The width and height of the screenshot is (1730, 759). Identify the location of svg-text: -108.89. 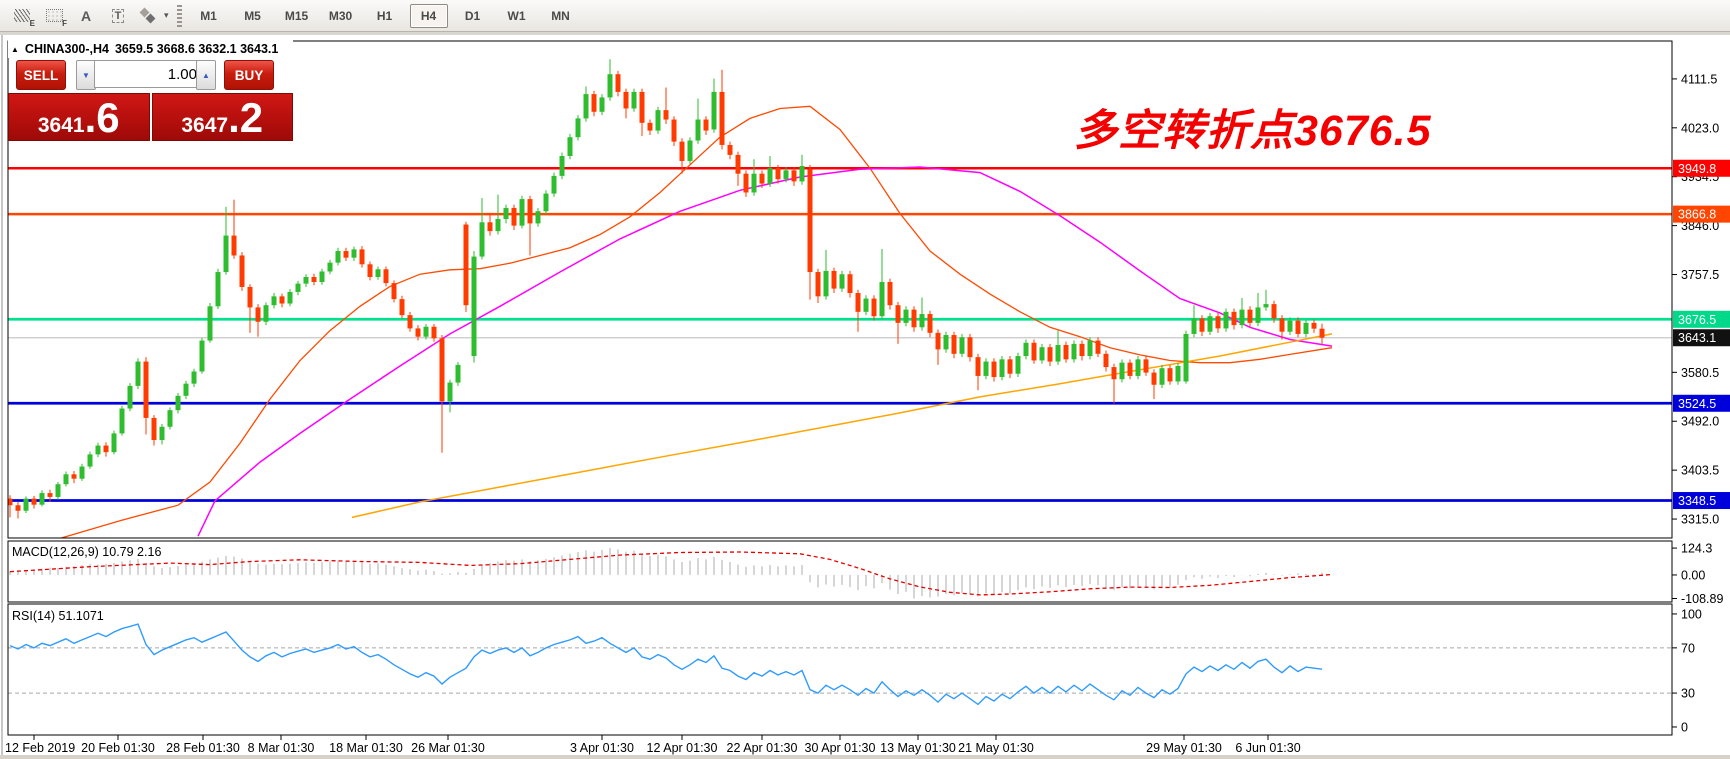
(1702, 599).